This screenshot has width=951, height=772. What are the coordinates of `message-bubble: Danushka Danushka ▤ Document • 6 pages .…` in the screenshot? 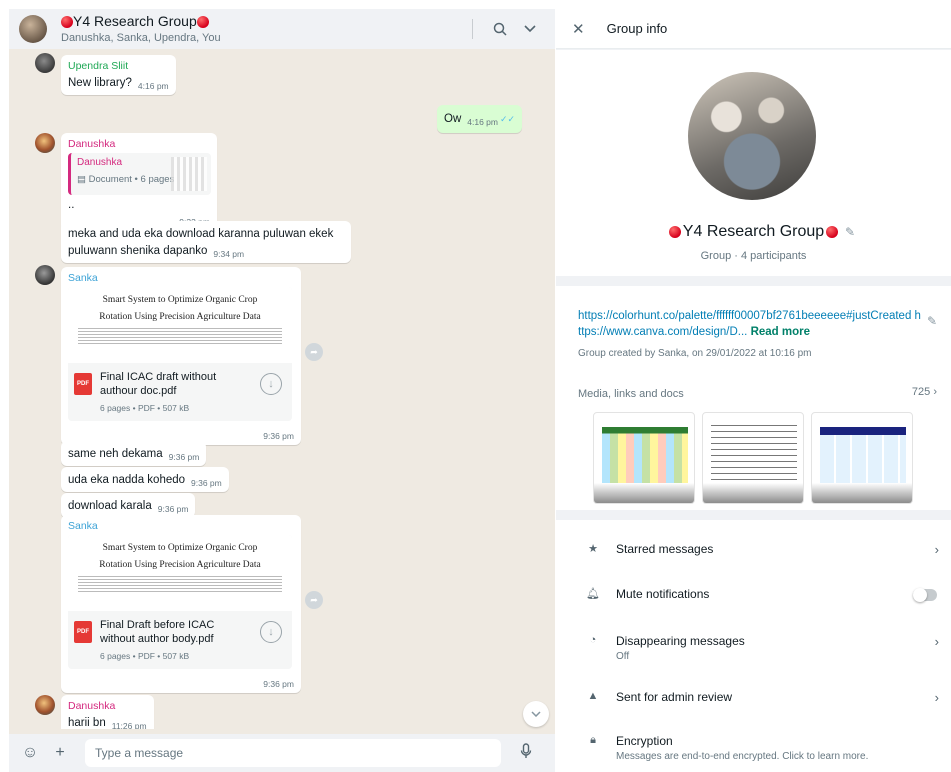 It's located at (139, 182).